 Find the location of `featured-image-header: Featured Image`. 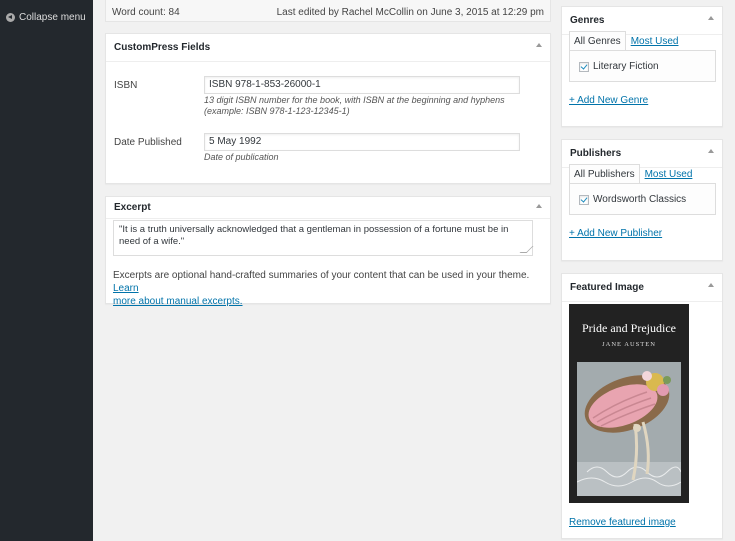

featured-image-header: Featured Image is located at coordinates (642, 288).